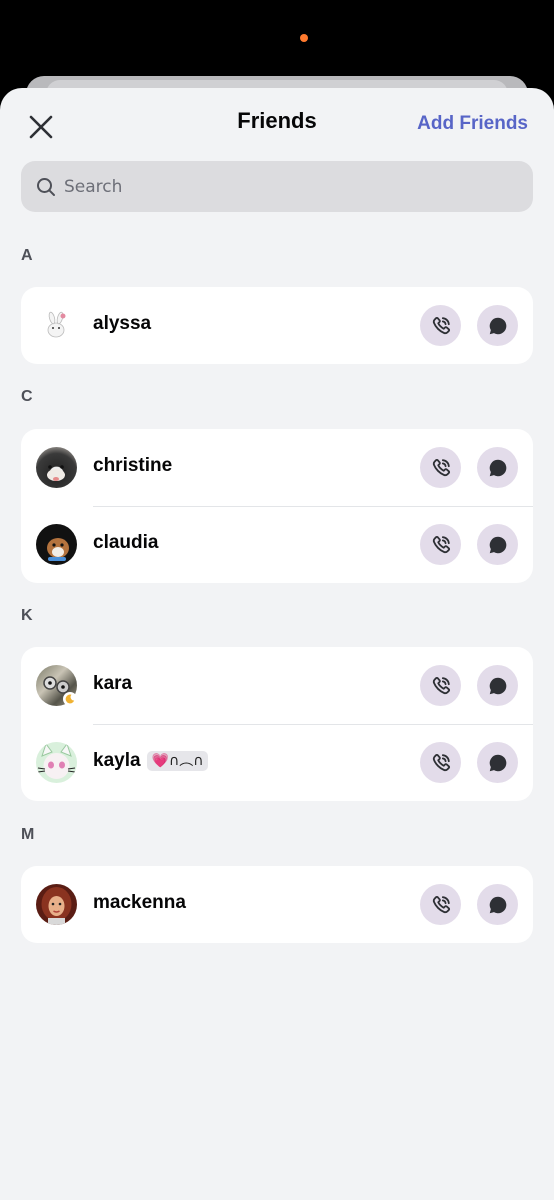  What do you see at coordinates (28, 834) in the screenshot?
I see `section-header-m: M` at bounding box center [28, 834].